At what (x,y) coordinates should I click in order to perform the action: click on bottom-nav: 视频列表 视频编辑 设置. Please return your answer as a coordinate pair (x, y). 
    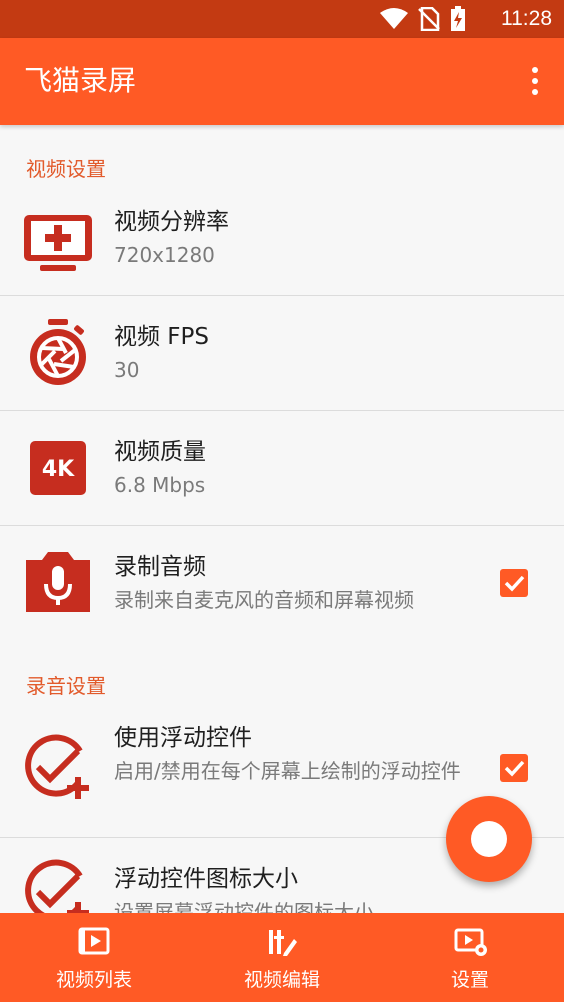
    Looking at the image, I should click on (282, 957).